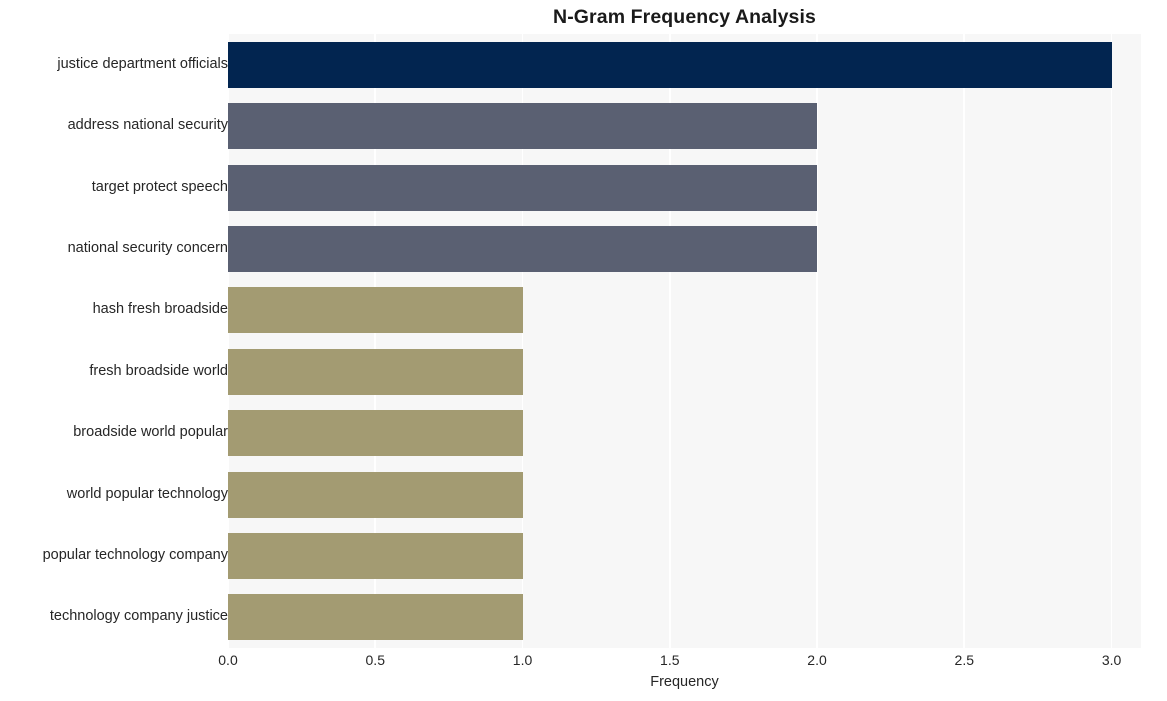 The image size is (1167, 701). What do you see at coordinates (684, 17) in the screenshot?
I see `chart-title: N-Gram Frequency Analysis` at bounding box center [684, 17].